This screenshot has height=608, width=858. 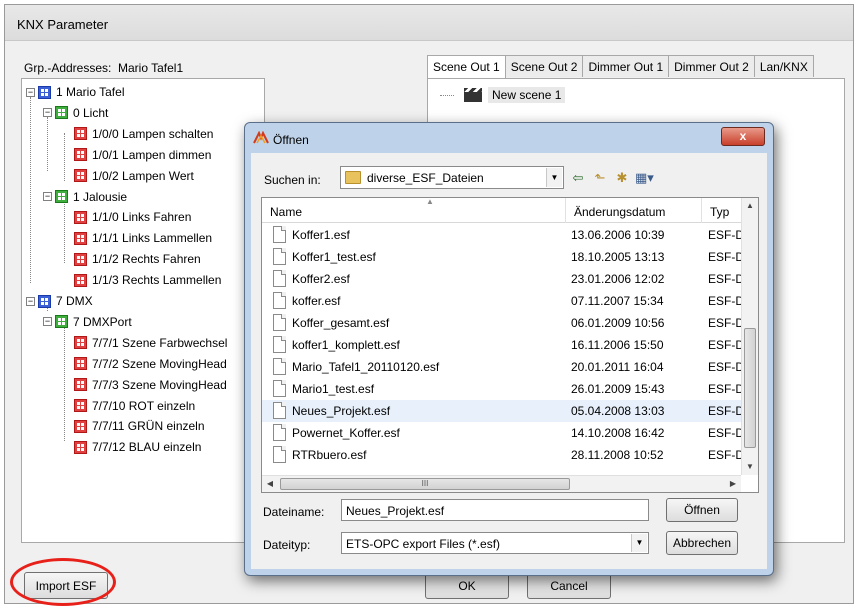 What do you see at coordinates (622, 178) in the screenshot?
I see `new-folder-icon: ✱` at bounding box center [622, 178].